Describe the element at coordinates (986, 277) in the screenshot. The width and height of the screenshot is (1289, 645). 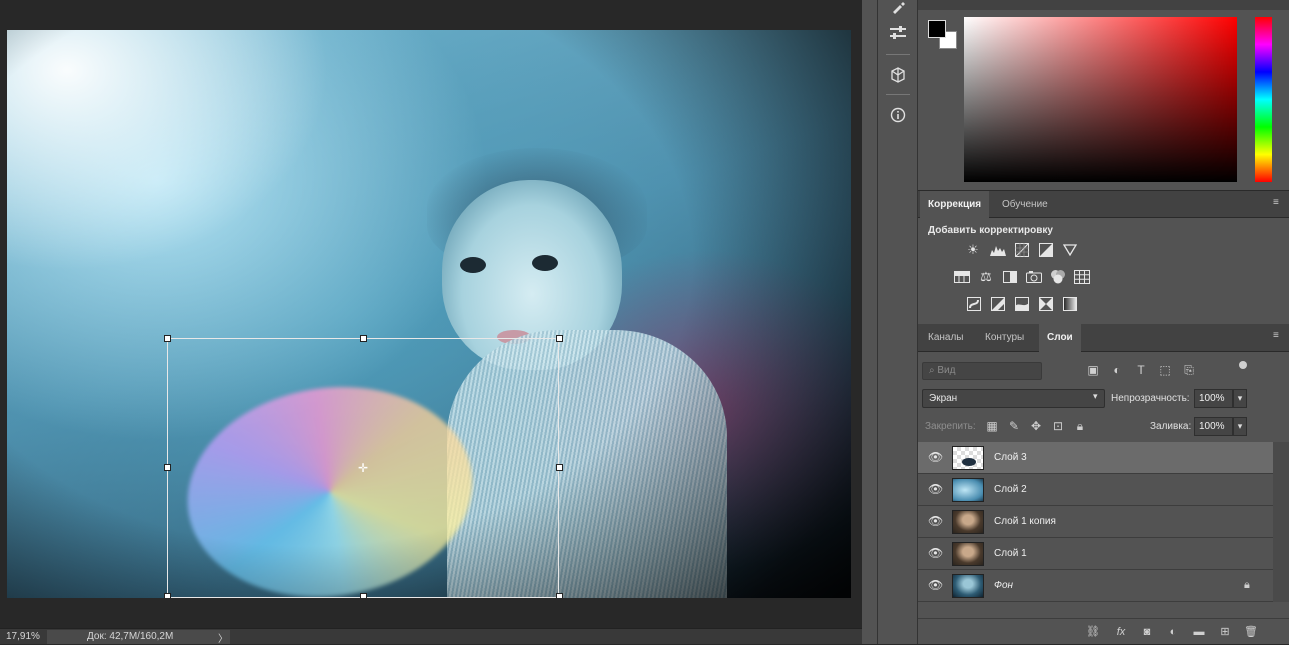
I see `color-balance-icon: ⚖` at that location.